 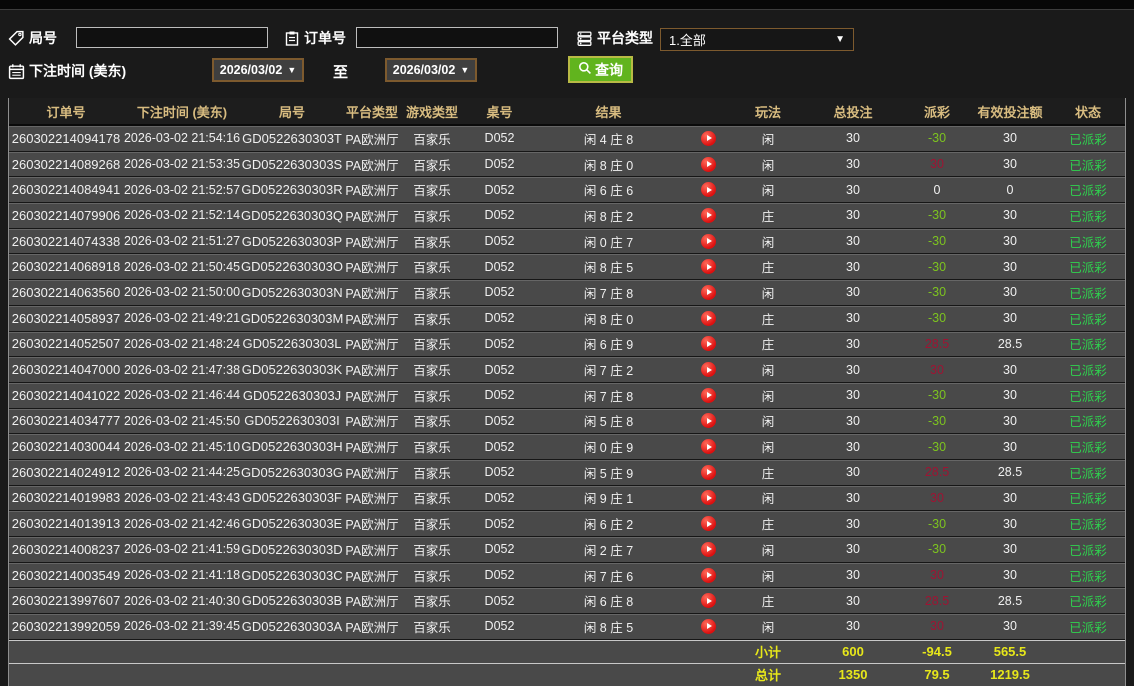 What do you see at coordinates (600, 69) in the screenshot?
I see `query-button: 查询` at bounding box center [600, 69].